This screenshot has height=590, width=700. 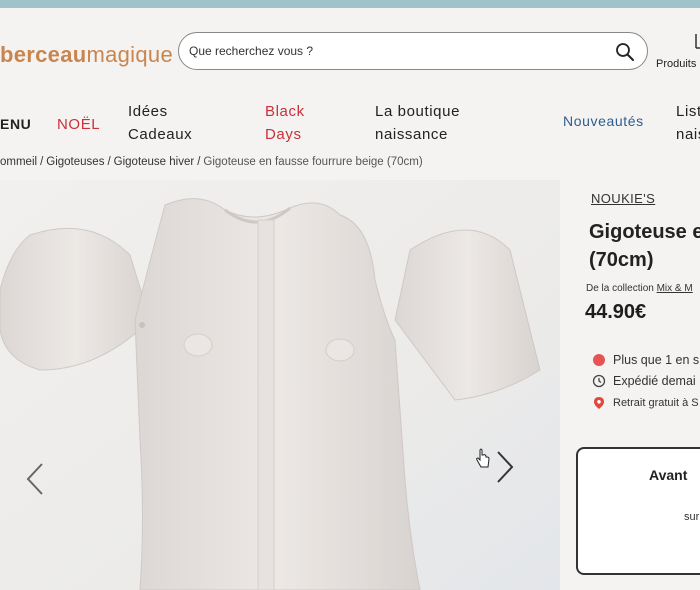 What do you see at coordinates (688, 111) in the screenshot?
I see `nav-listes-line1: List` at bounding box center [688, 111].